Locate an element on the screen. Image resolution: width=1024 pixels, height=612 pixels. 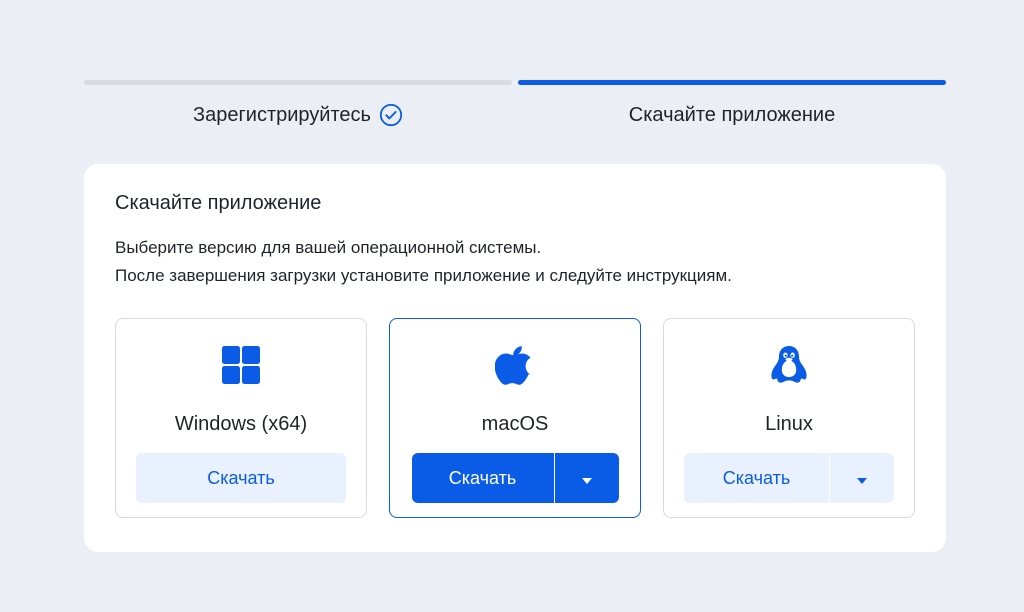
stepper: Зарегистрируйтесь Скачайте приложение is located at coordinates (515, 104).